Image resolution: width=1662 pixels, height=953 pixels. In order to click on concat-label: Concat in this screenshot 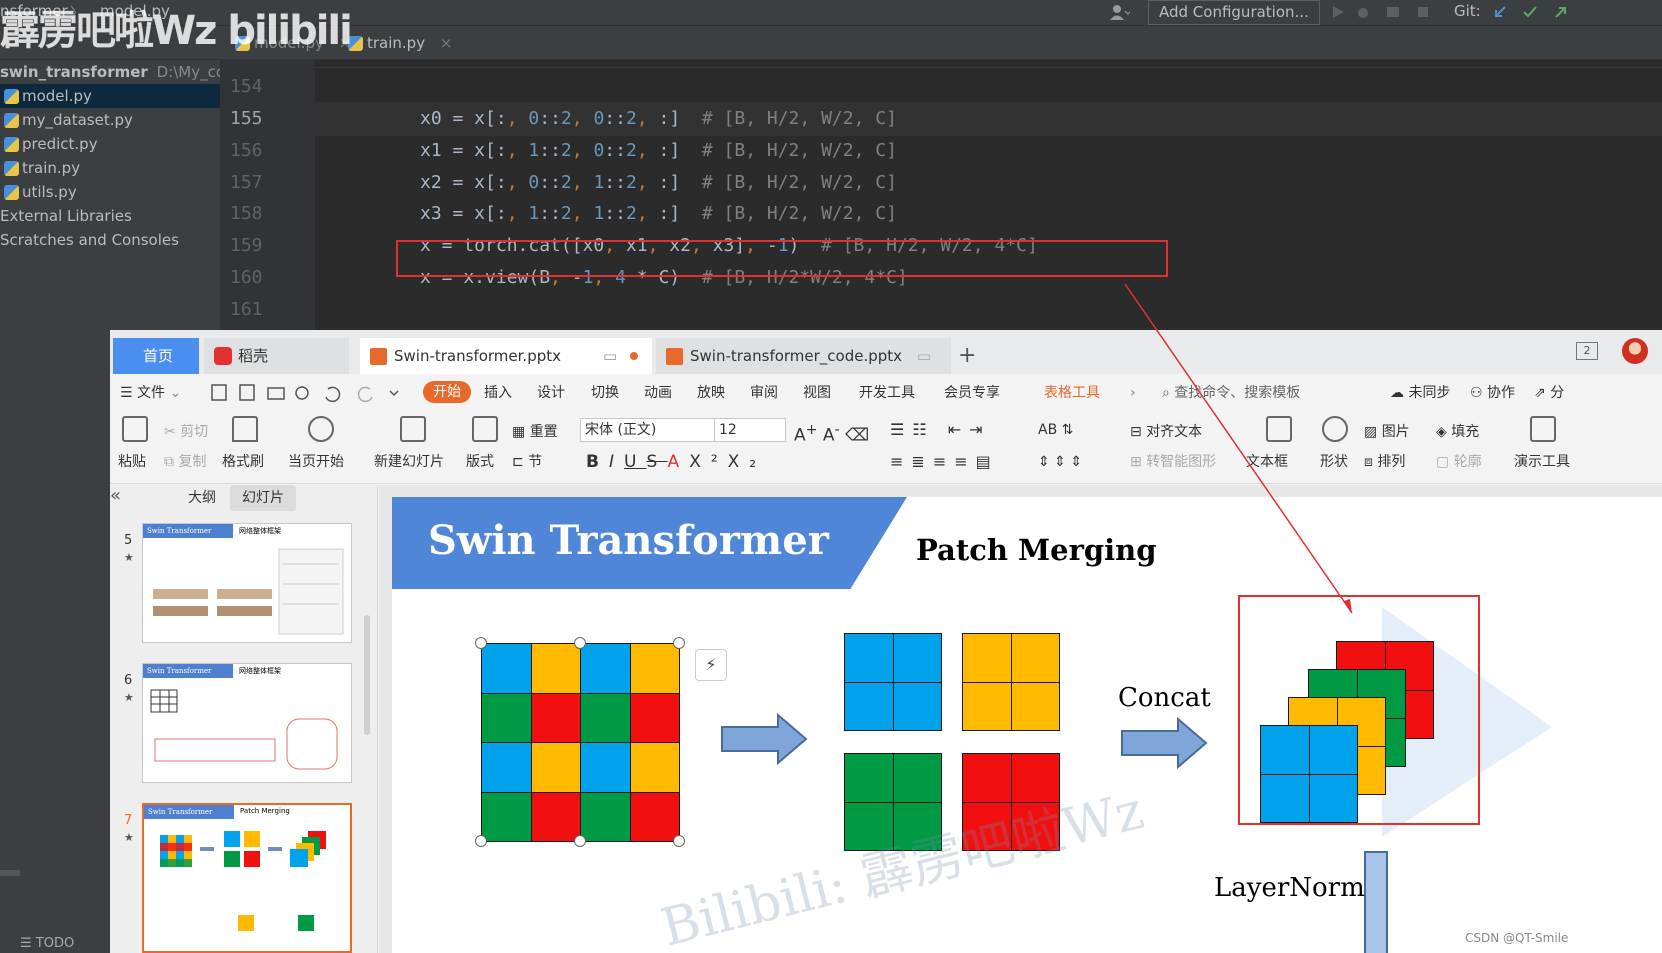, I will do `click(1164, 698)`.